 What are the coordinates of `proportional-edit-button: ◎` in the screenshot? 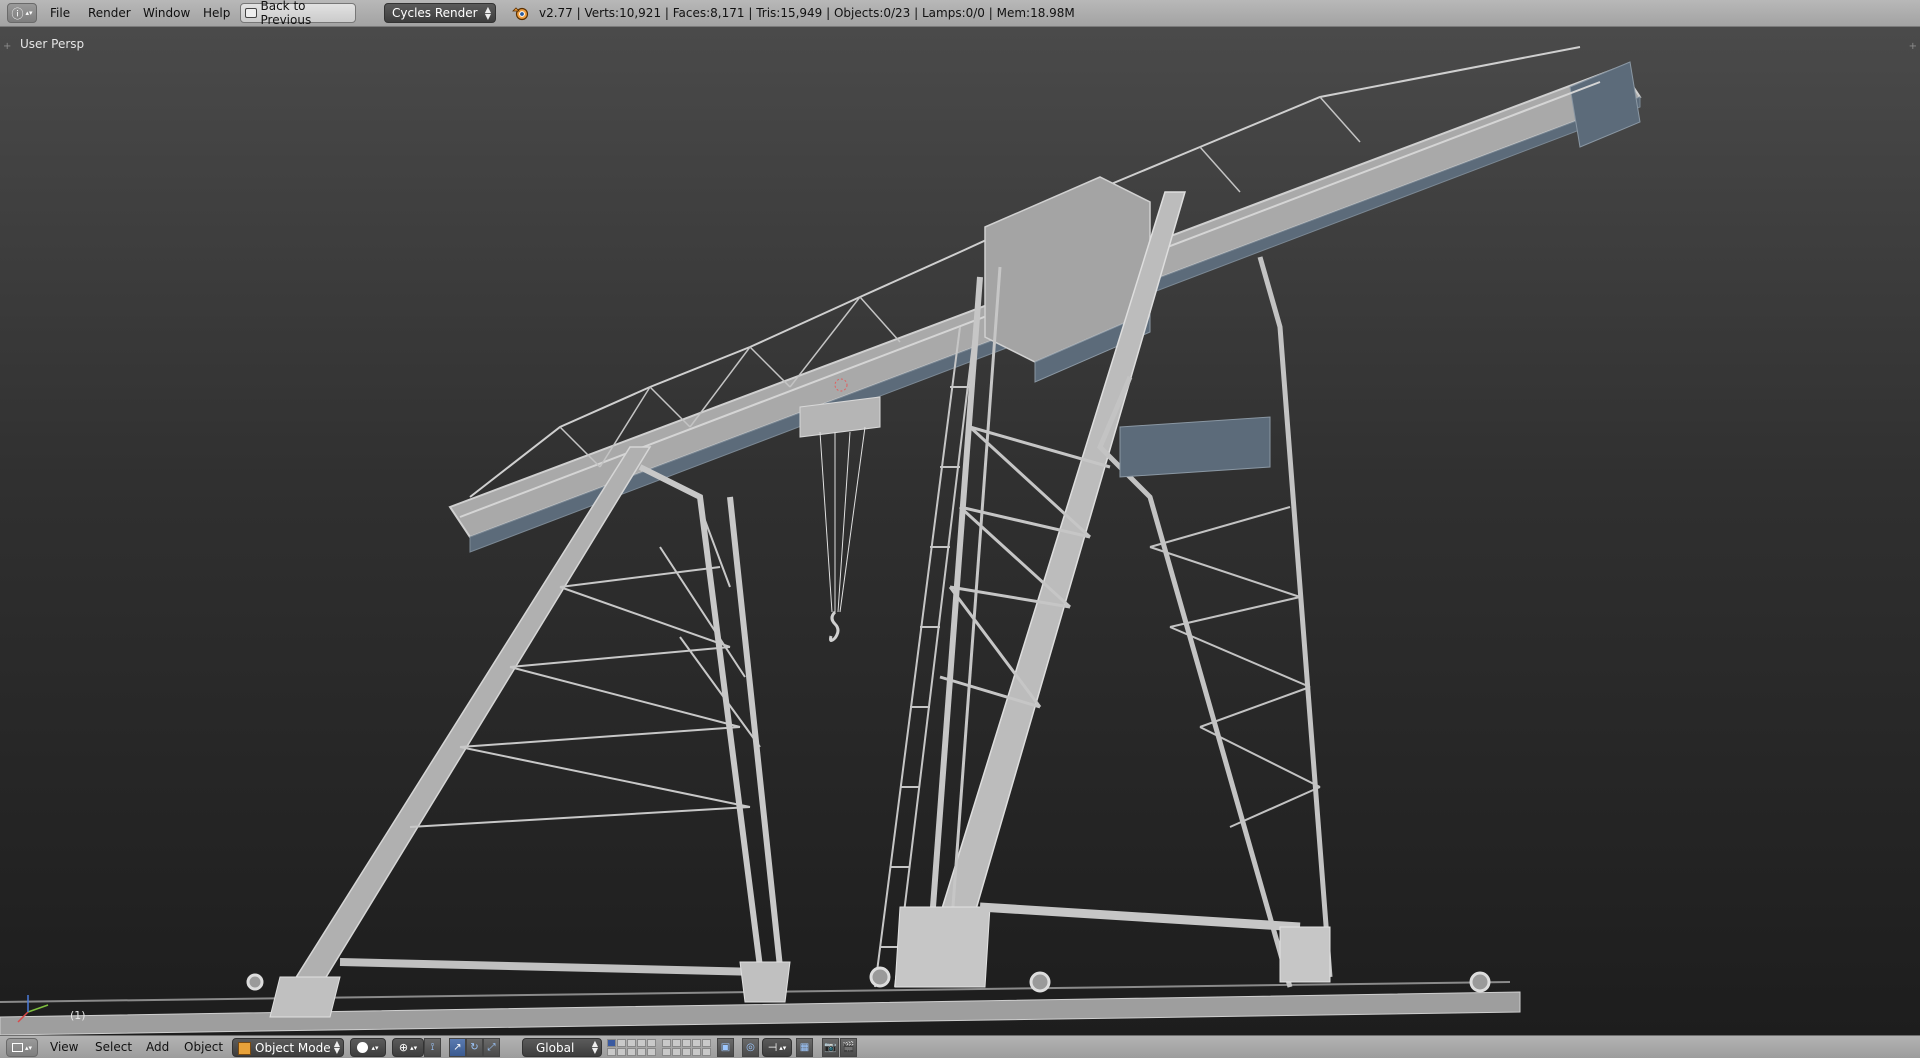 It's located at (750, 1047).